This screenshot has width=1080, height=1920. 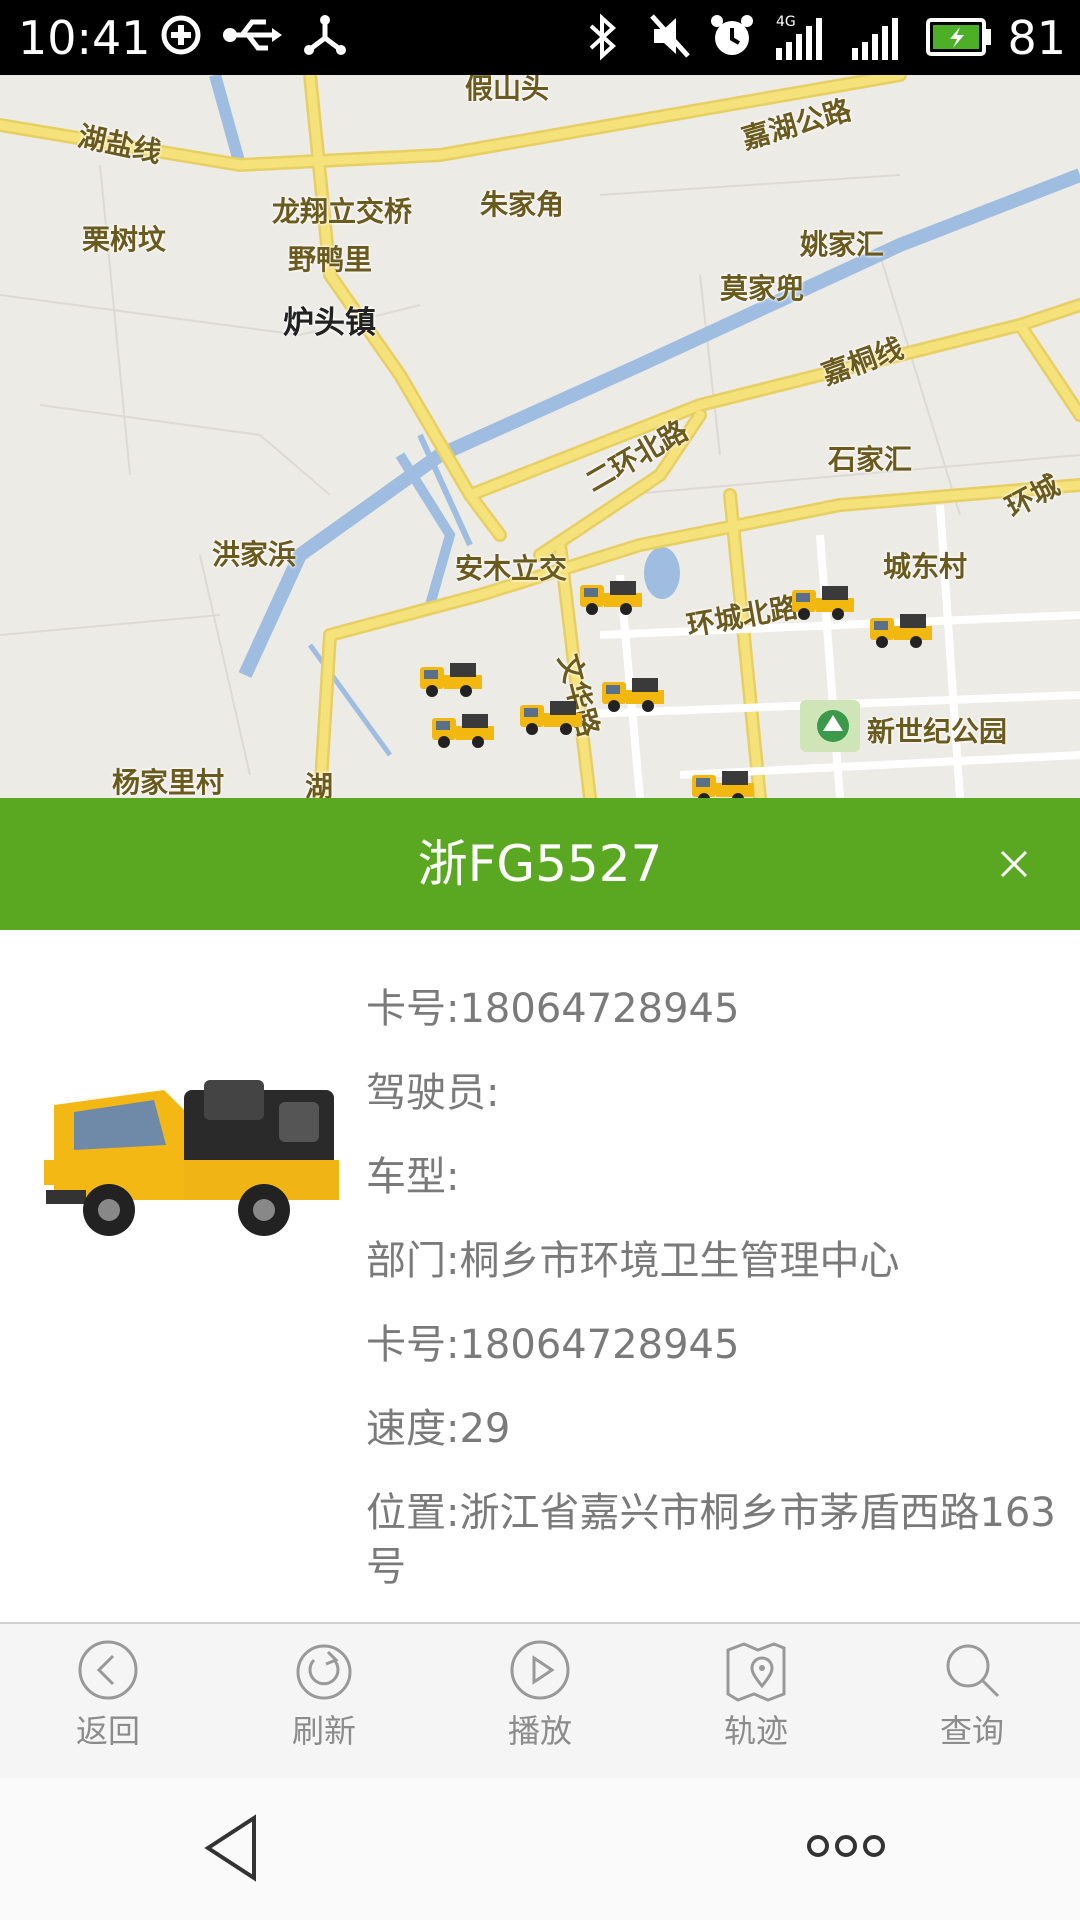 I want to click on map-pin-icon, so click(x=756, y=1672).